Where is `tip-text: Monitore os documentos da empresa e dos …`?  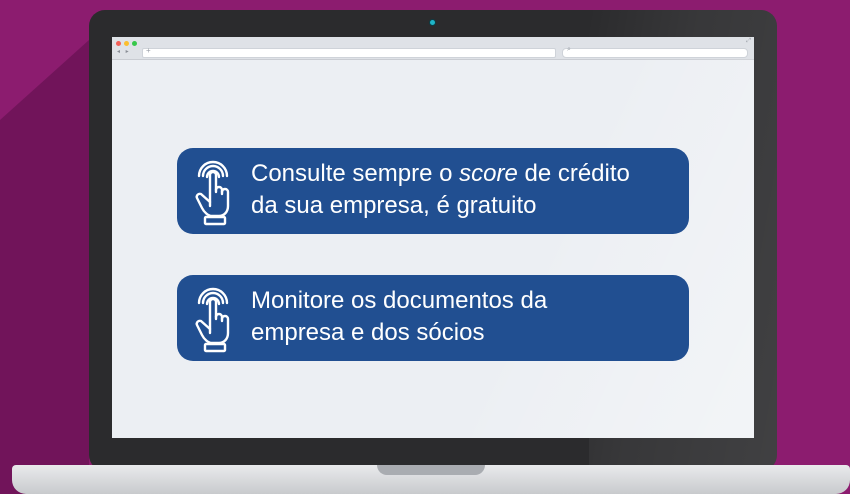 tip-text: Monitore os documentos da empresa e dos … is located at coordinates (466, 317).